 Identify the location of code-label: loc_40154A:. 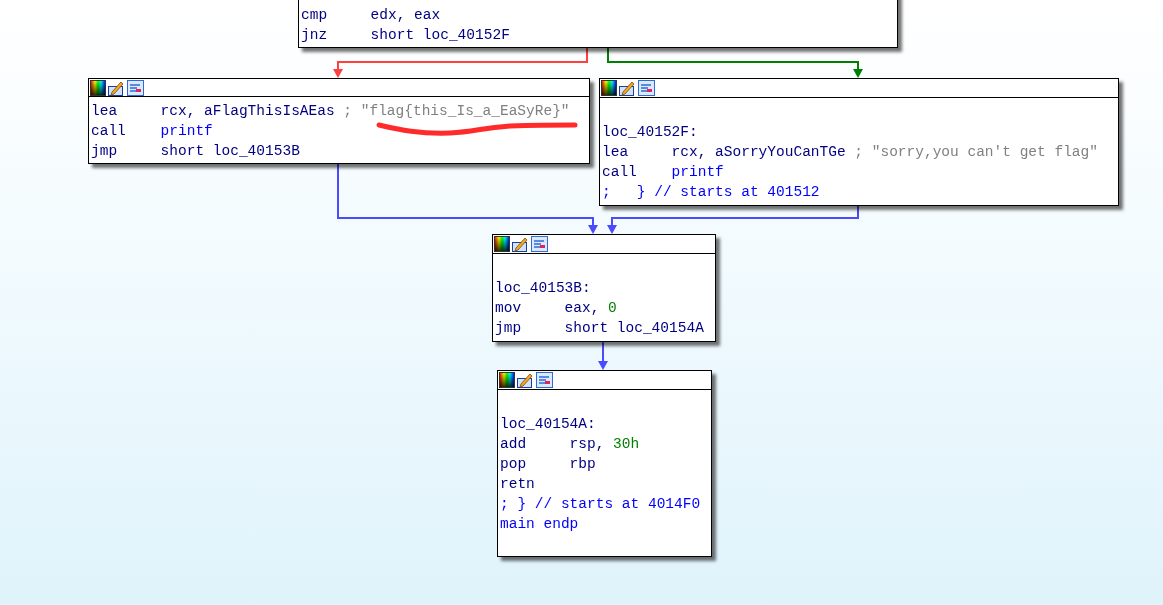
(548, 424).